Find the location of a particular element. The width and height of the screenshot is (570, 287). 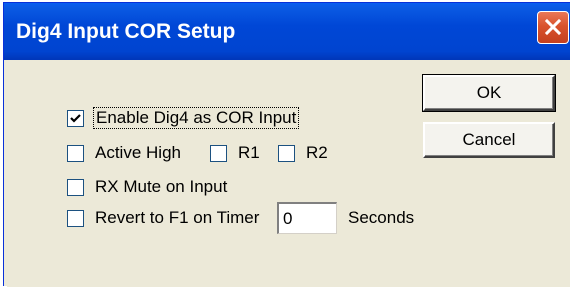

revert-f1-label: Revert to F1 on Timer is located at coordinates (177, 217).